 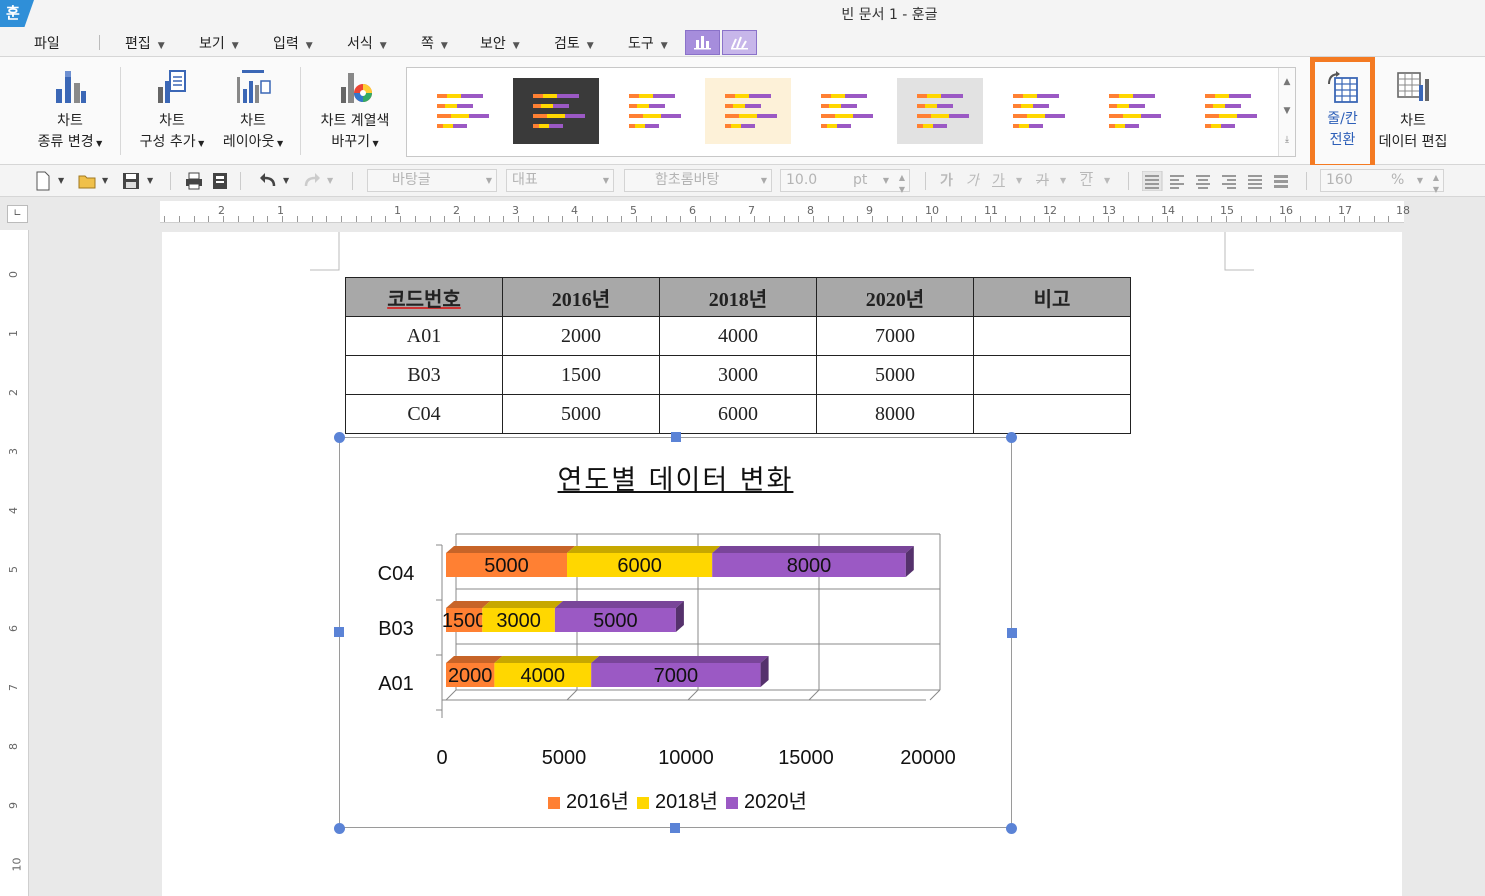 I want to click on resize-handle-right, so click(x=1012, y=633).